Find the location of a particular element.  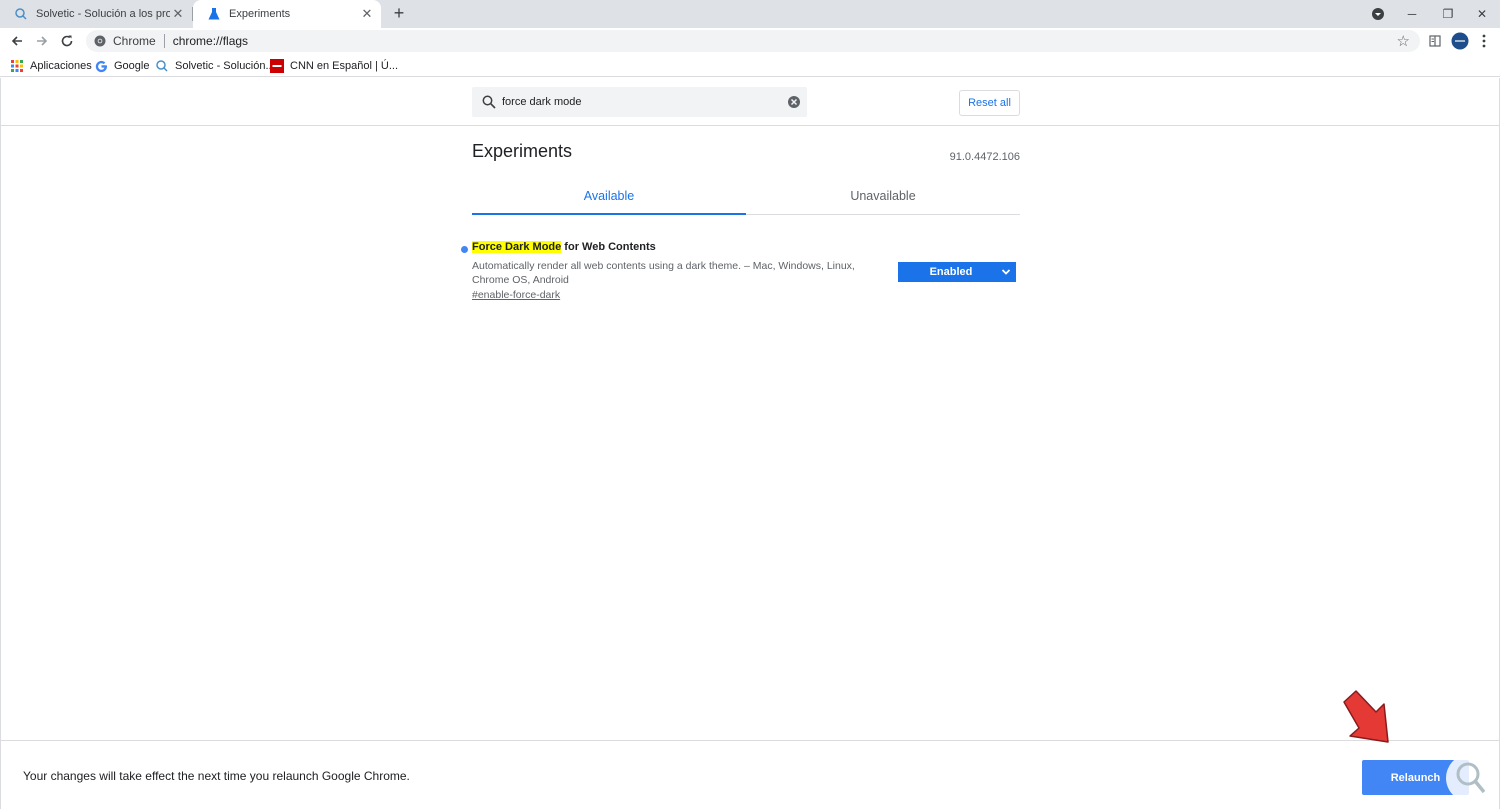

bookmark-star-icon: ☆ is located at coordinates (1403, 41).